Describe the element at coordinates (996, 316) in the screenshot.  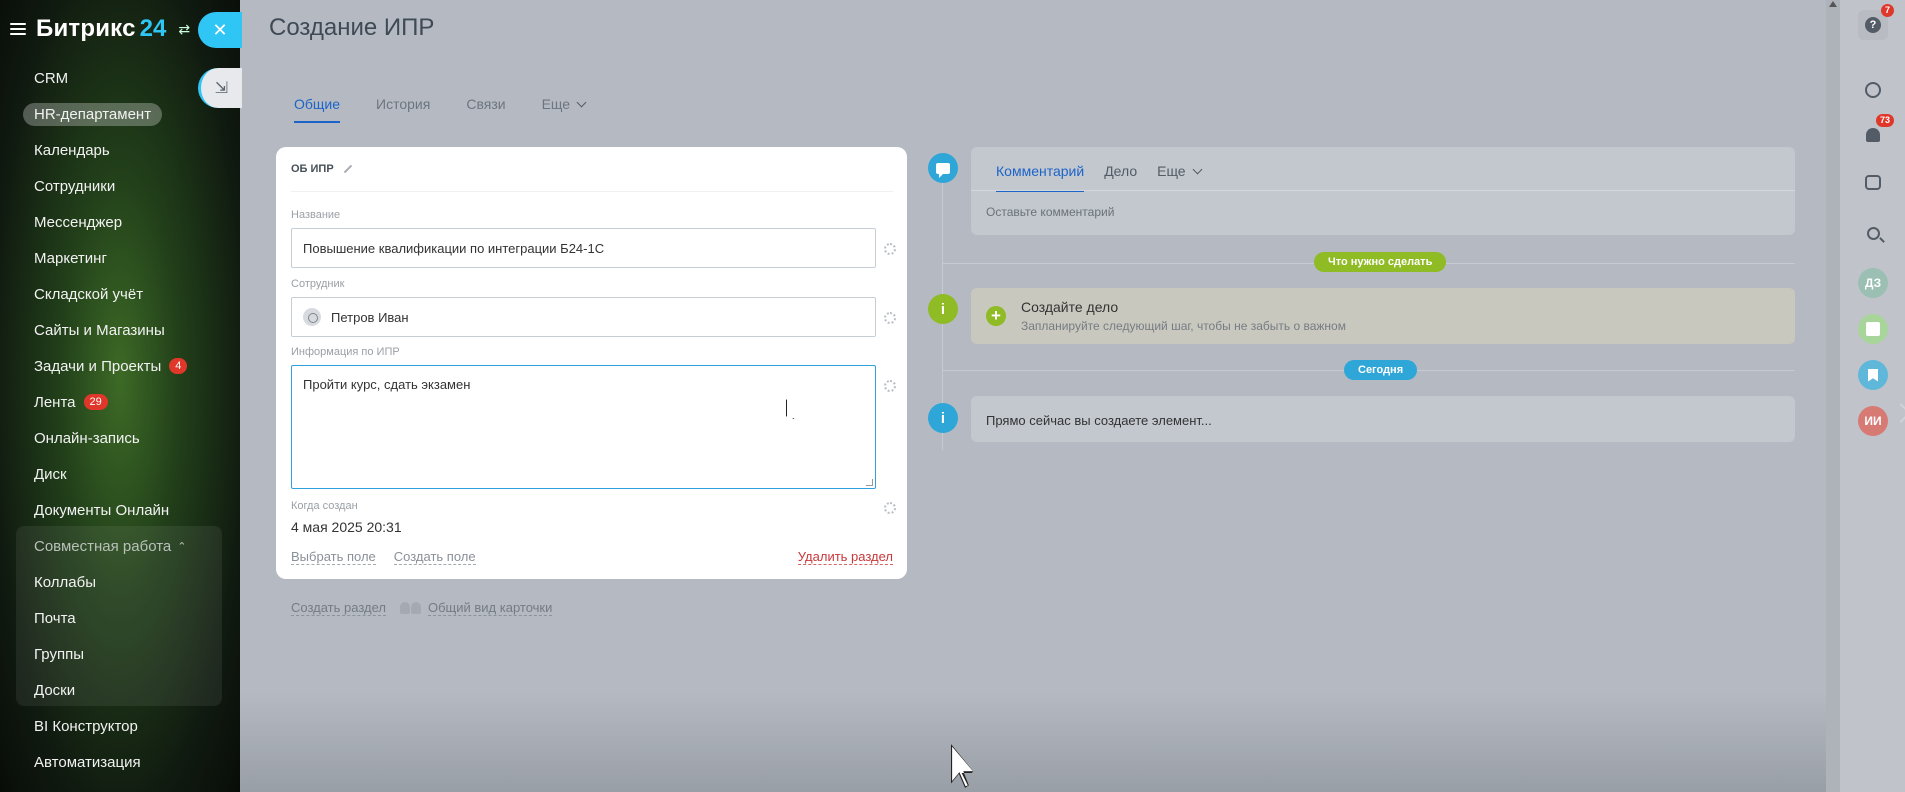
I see `plus-icon: +` at that location.